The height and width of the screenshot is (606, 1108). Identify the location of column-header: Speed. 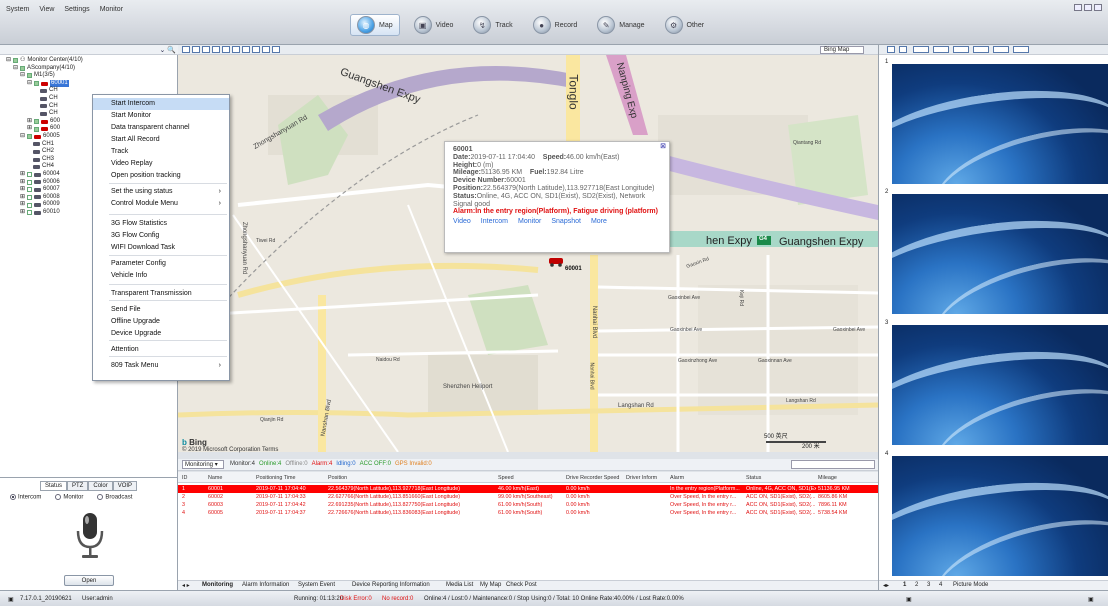
(531, 478).